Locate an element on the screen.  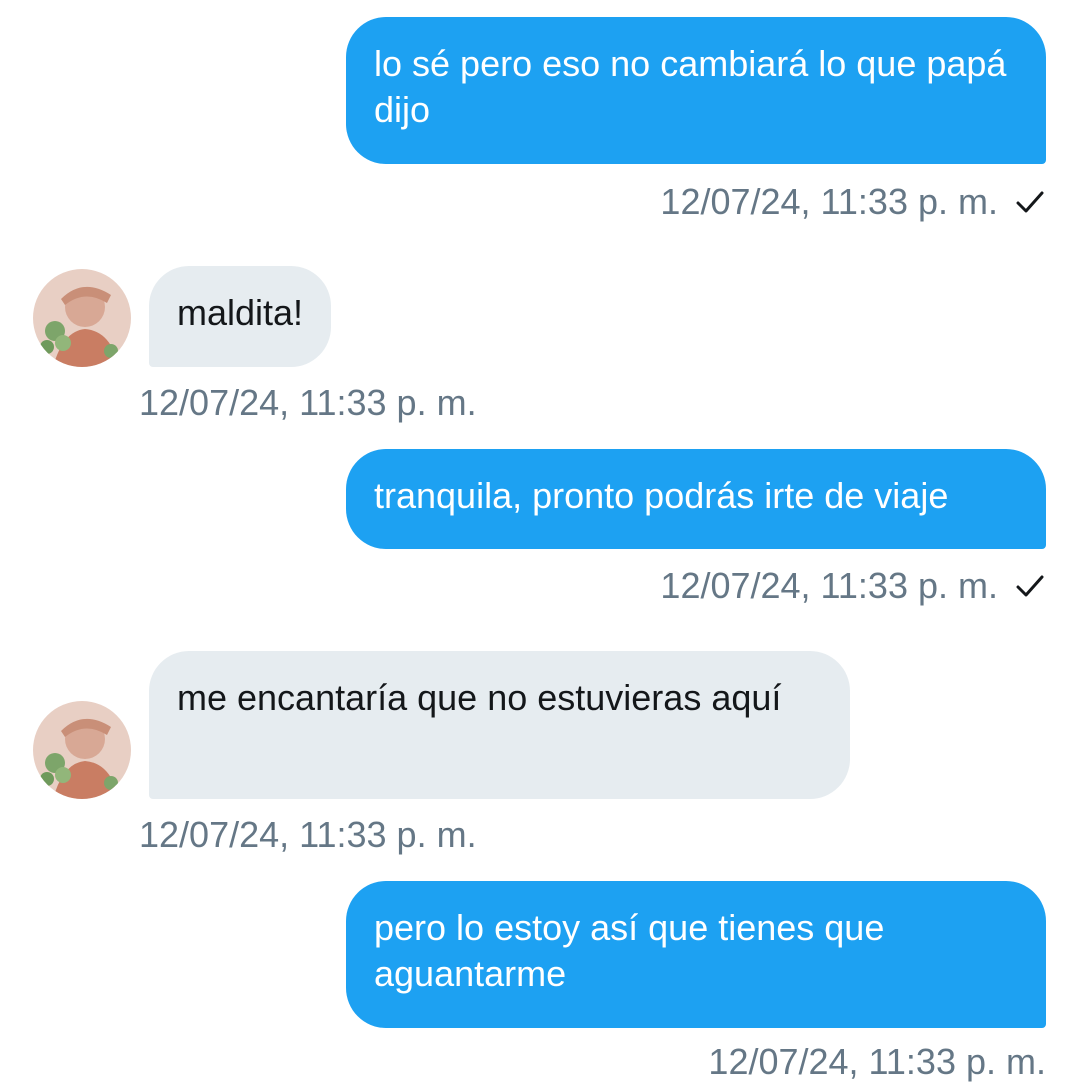
message-bubble-outgoing: tranquila, pronto podrás irte de viaje is located at coordinates (696, 499).